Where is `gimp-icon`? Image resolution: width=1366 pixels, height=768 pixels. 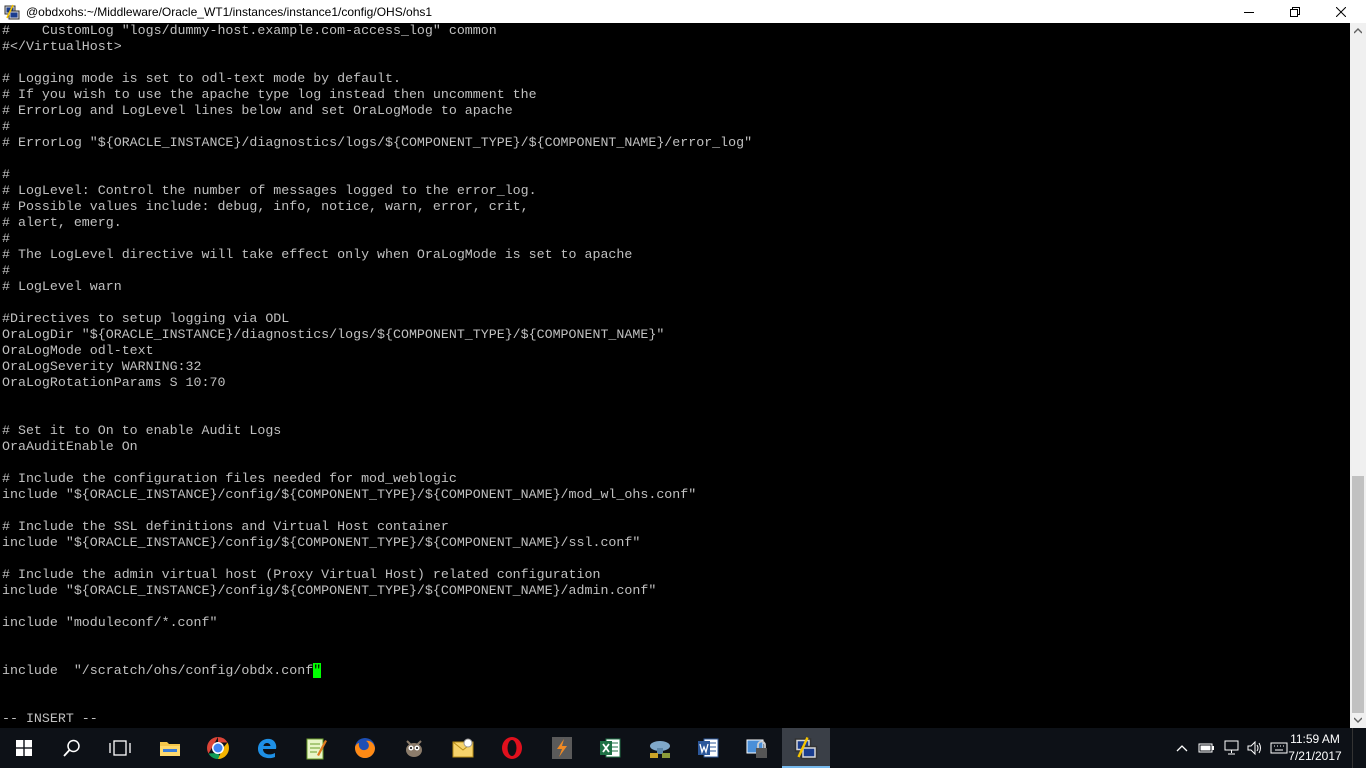
gimp-icon is located at coordinates (414, 748).